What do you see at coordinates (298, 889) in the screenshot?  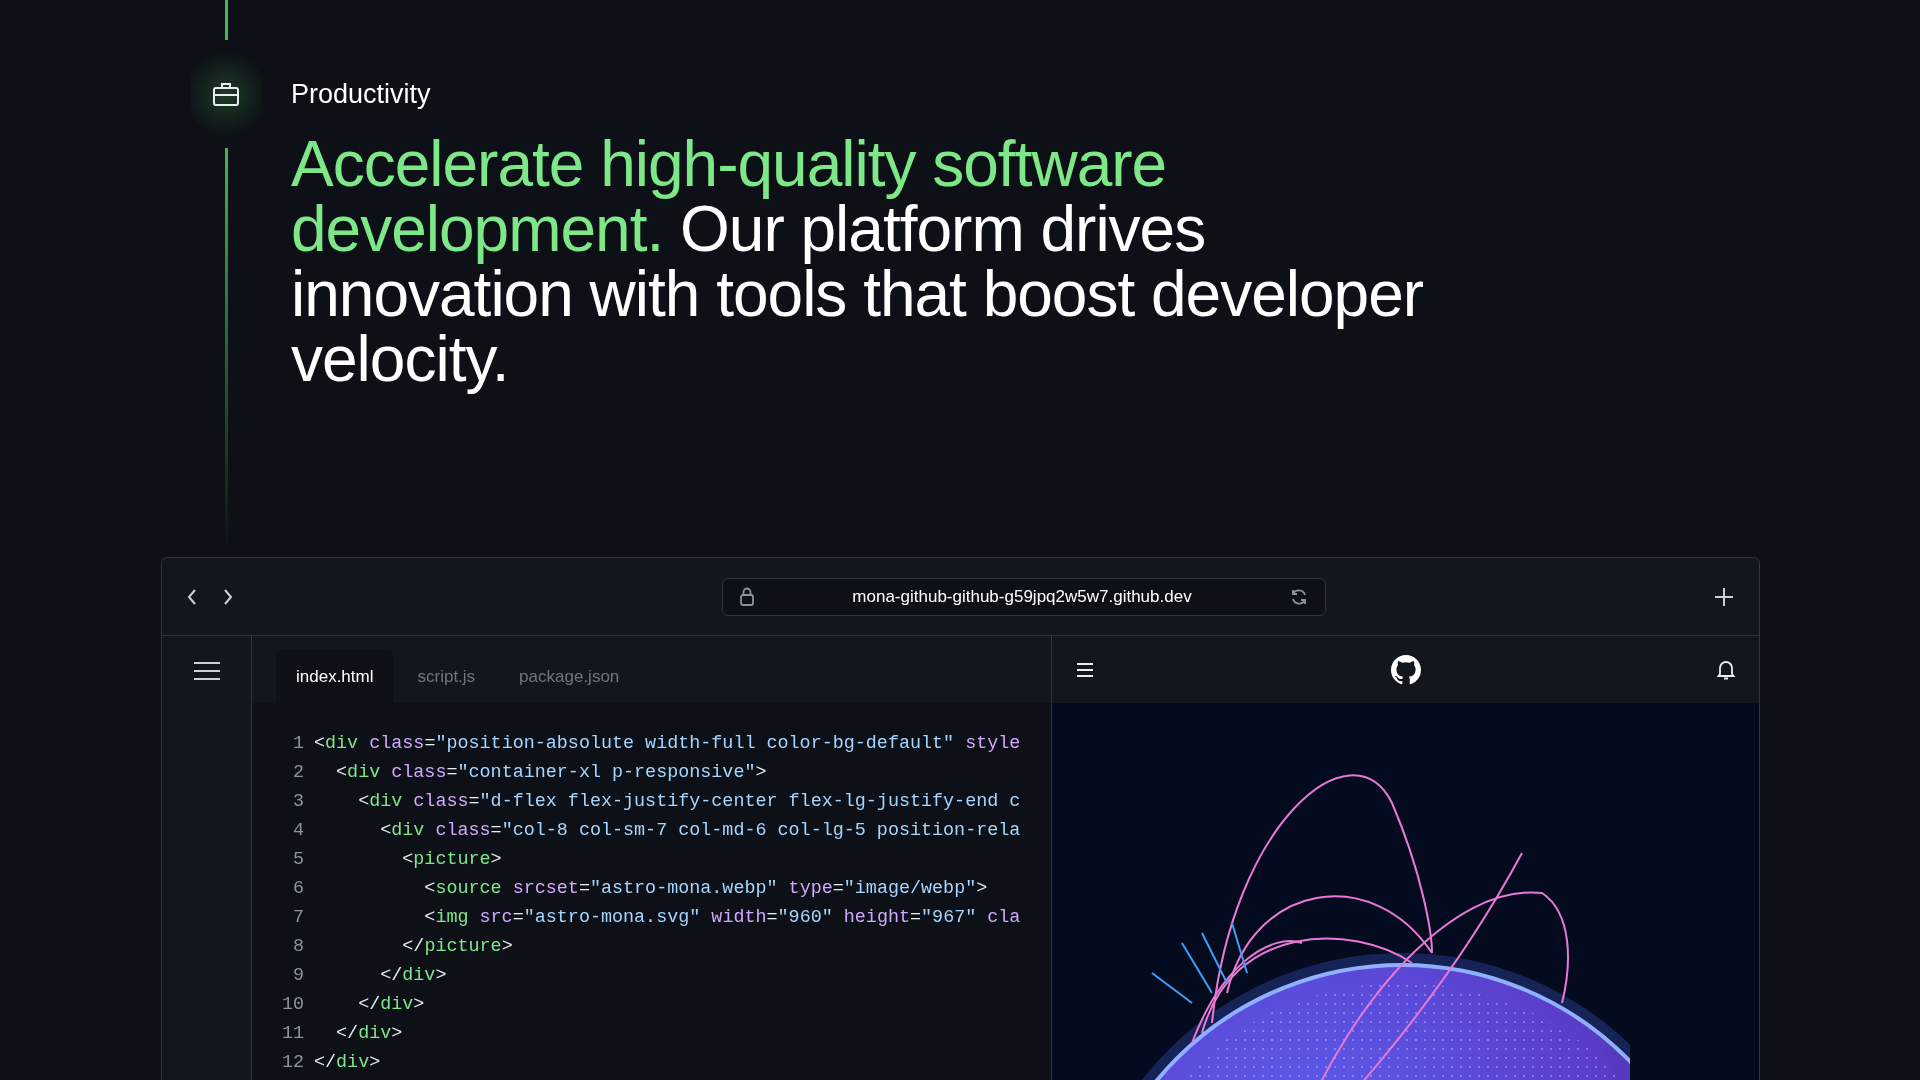 I see `line-number: 6` at bounding box center [298, 889].